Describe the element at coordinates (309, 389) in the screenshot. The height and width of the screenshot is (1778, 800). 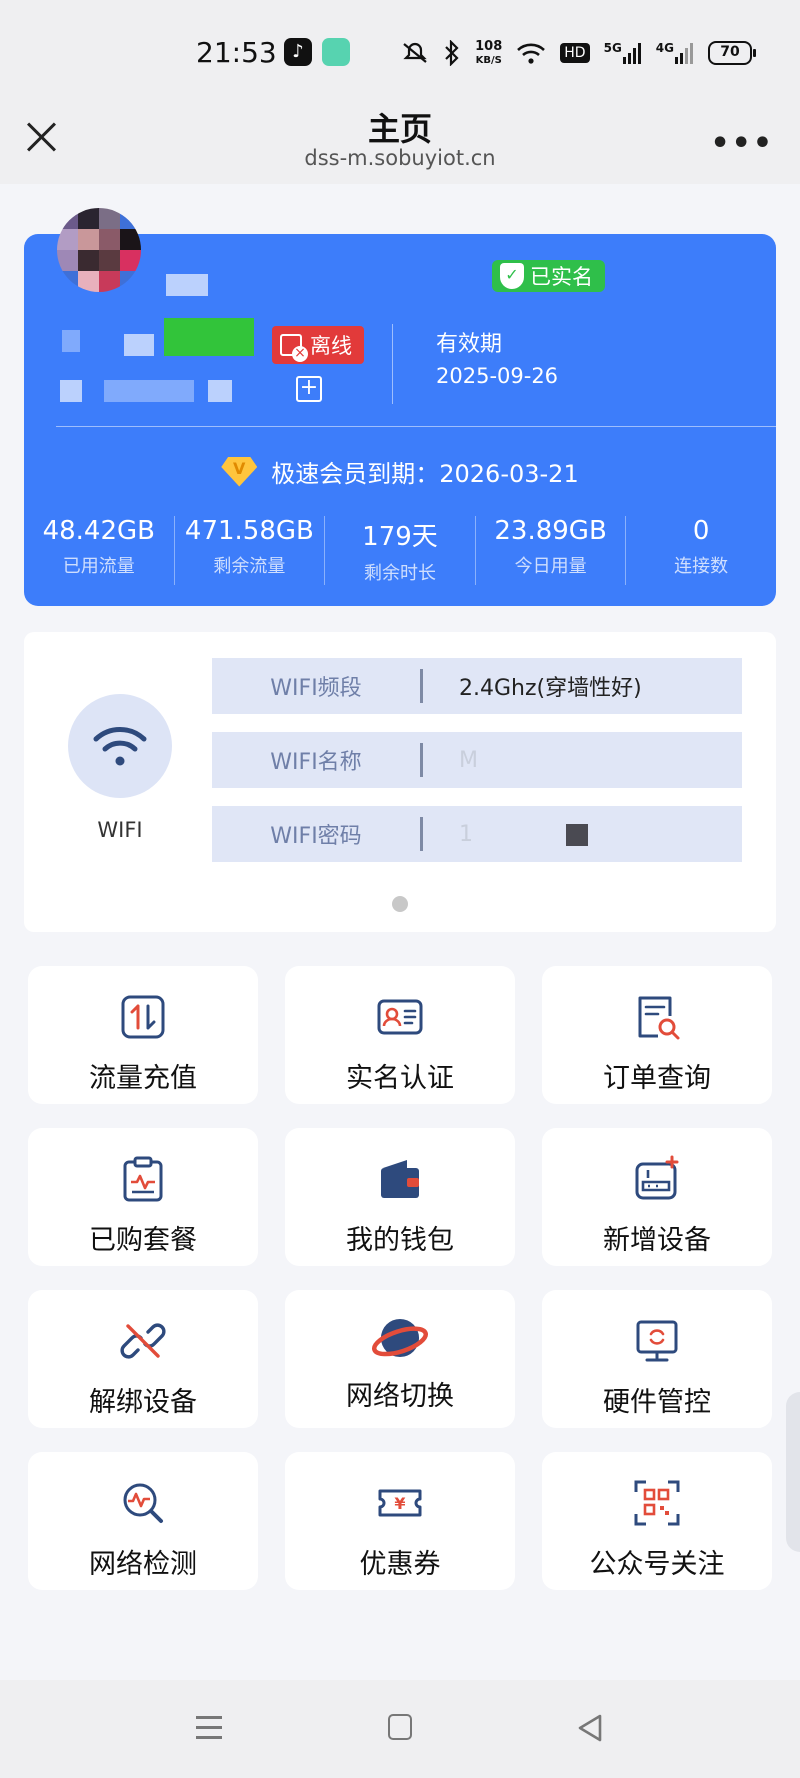
I see `plus-square-icon: +` at that location.